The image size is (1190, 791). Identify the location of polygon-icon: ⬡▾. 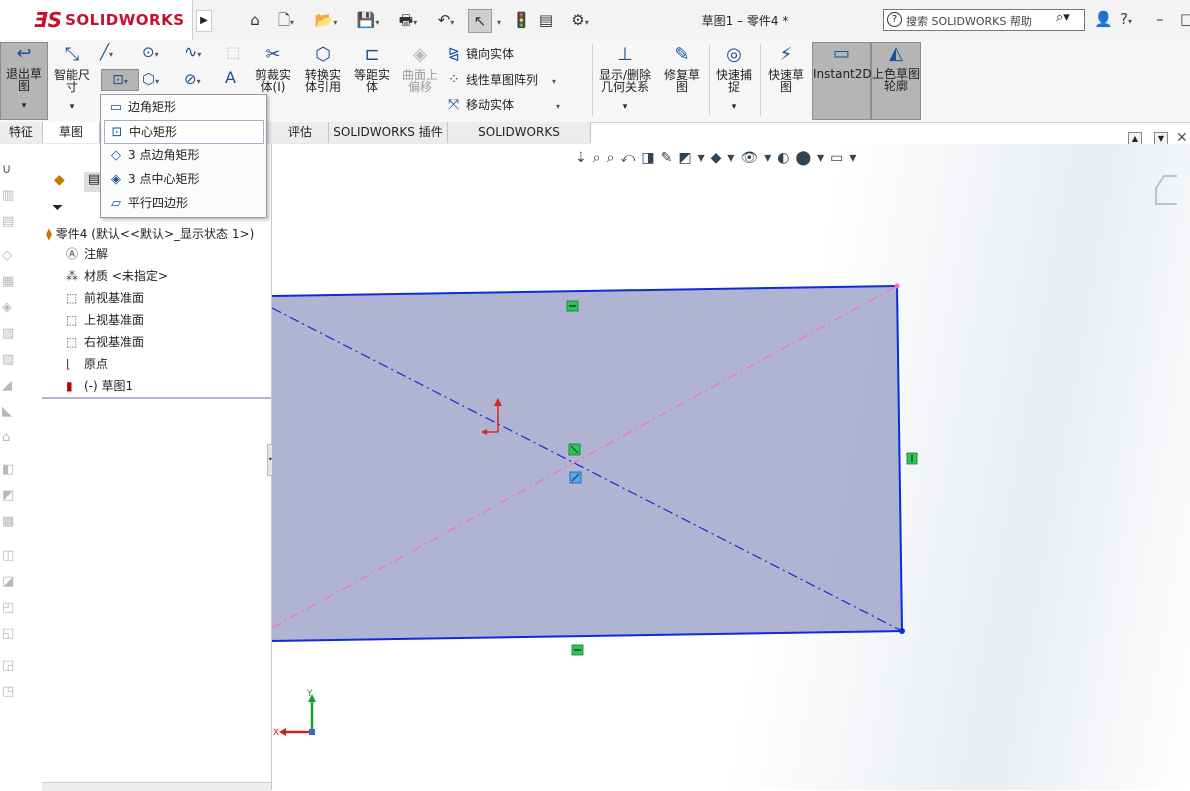
(150, 79).